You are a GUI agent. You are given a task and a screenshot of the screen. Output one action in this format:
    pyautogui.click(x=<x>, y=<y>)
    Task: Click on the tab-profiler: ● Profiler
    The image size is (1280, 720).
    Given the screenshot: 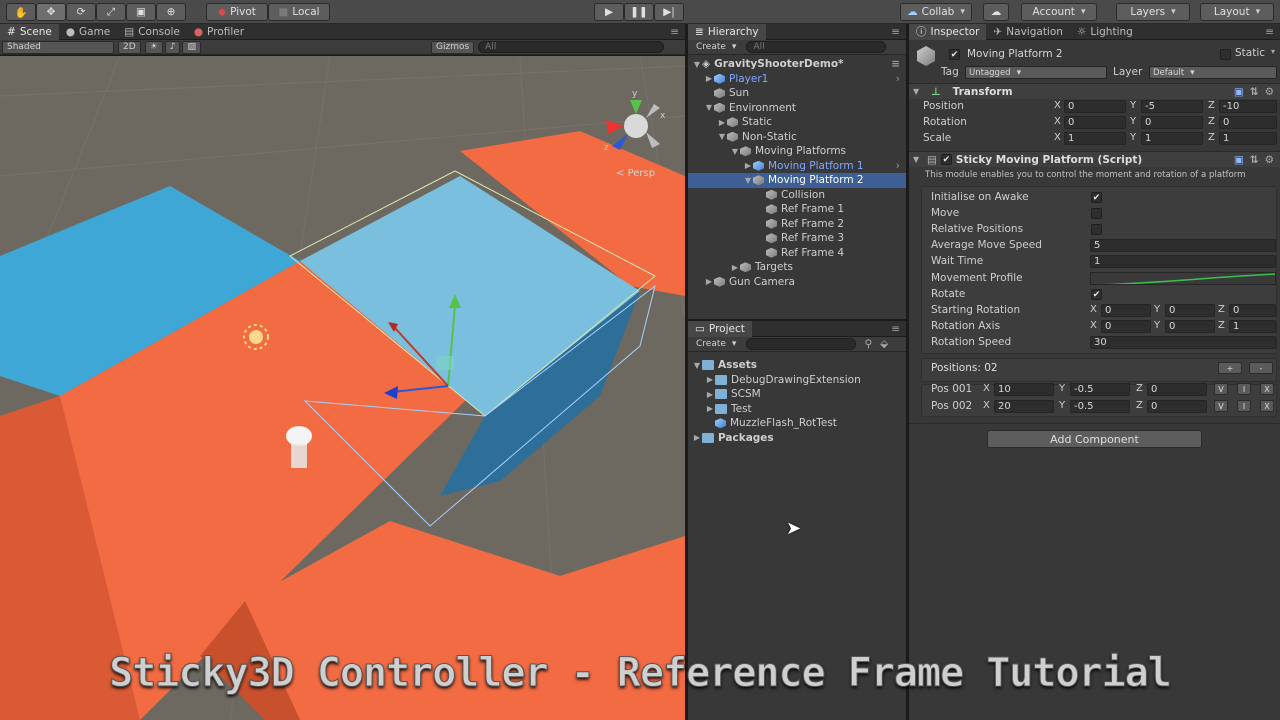 What is the action you would take?
    pyautogui.click(x=219, y=32)
    